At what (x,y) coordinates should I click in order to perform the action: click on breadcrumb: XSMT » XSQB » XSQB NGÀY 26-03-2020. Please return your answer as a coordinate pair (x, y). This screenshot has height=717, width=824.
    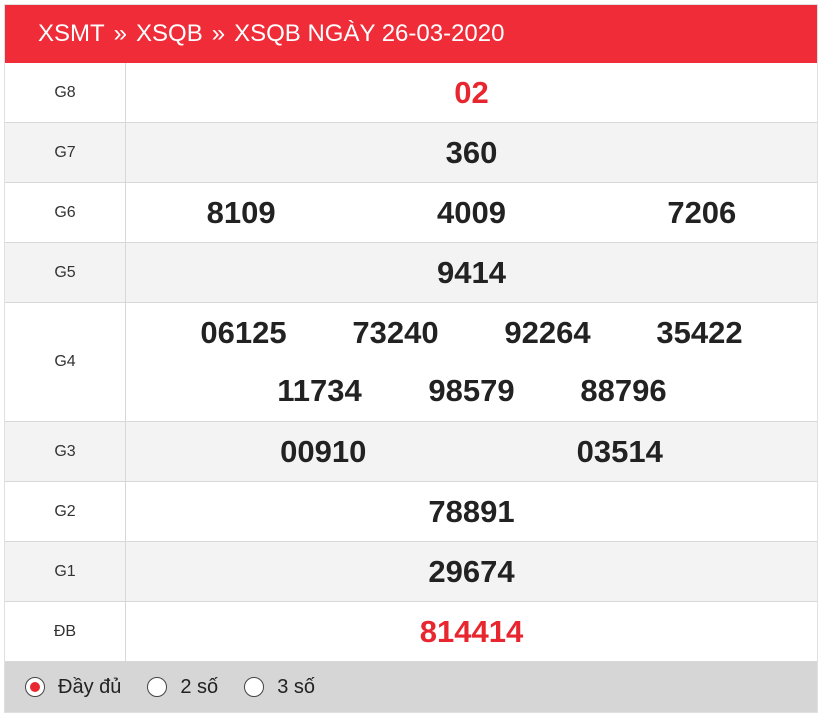
    Looking at the image, I should click on (411, 34).